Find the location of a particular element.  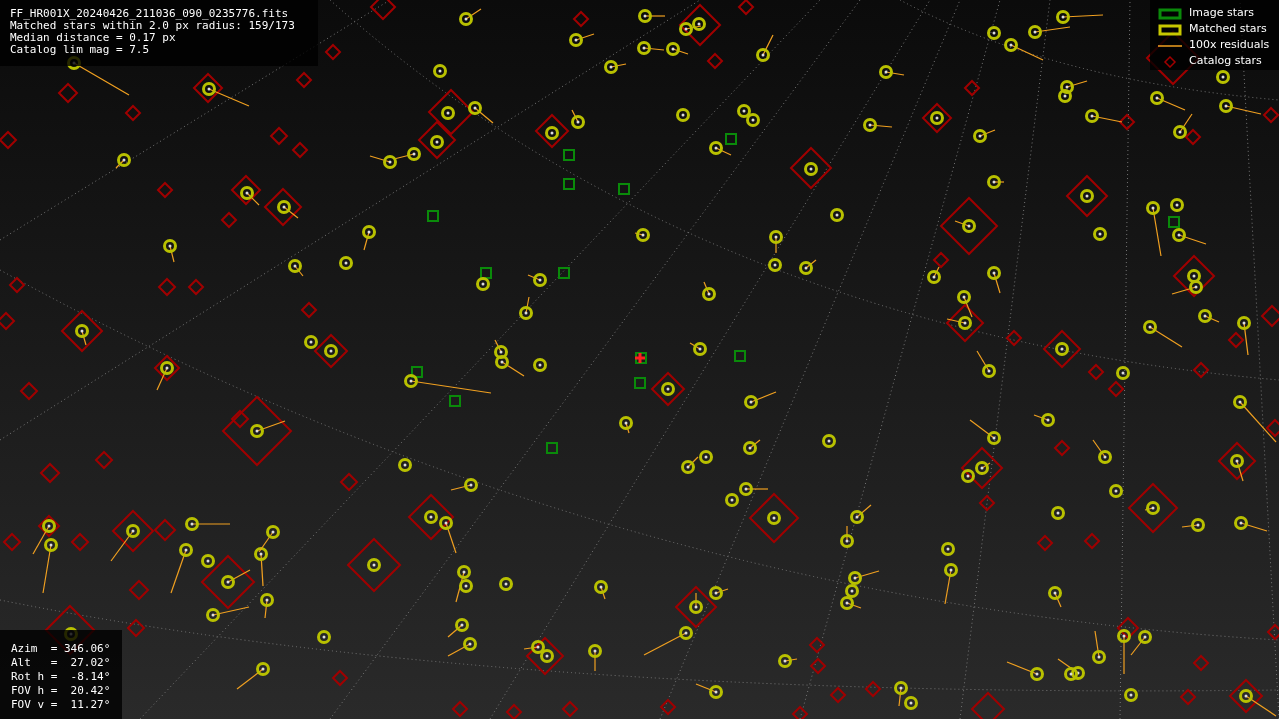

pointing-text: Azim = 346.06° is located at coordinates (61, 649).